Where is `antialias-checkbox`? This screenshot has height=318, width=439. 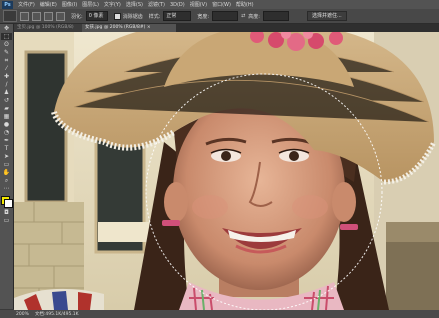
antialias-checkbox is located at coordinates (117, 16).